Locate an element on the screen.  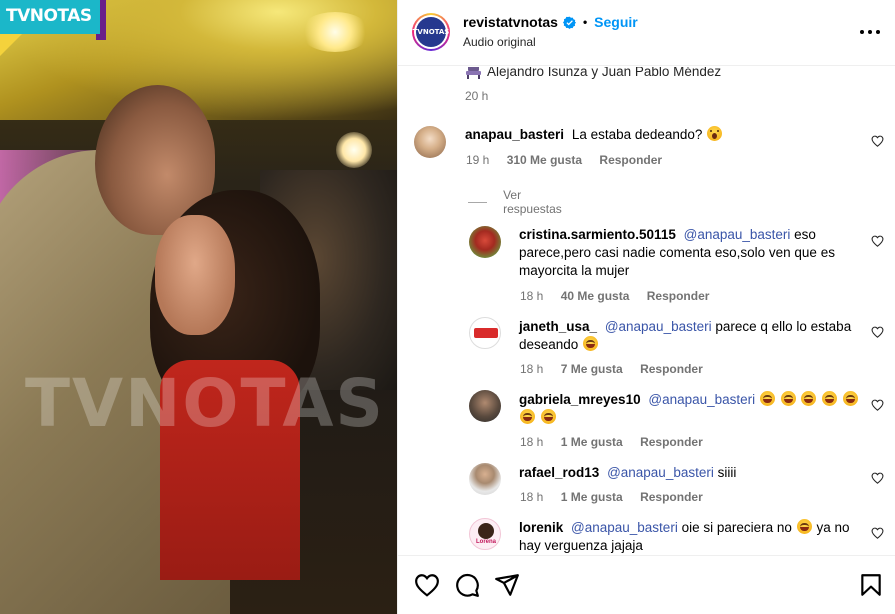
comment-body: anapau_basteri La estaba dedeando? is located at coordinates (660, 135).